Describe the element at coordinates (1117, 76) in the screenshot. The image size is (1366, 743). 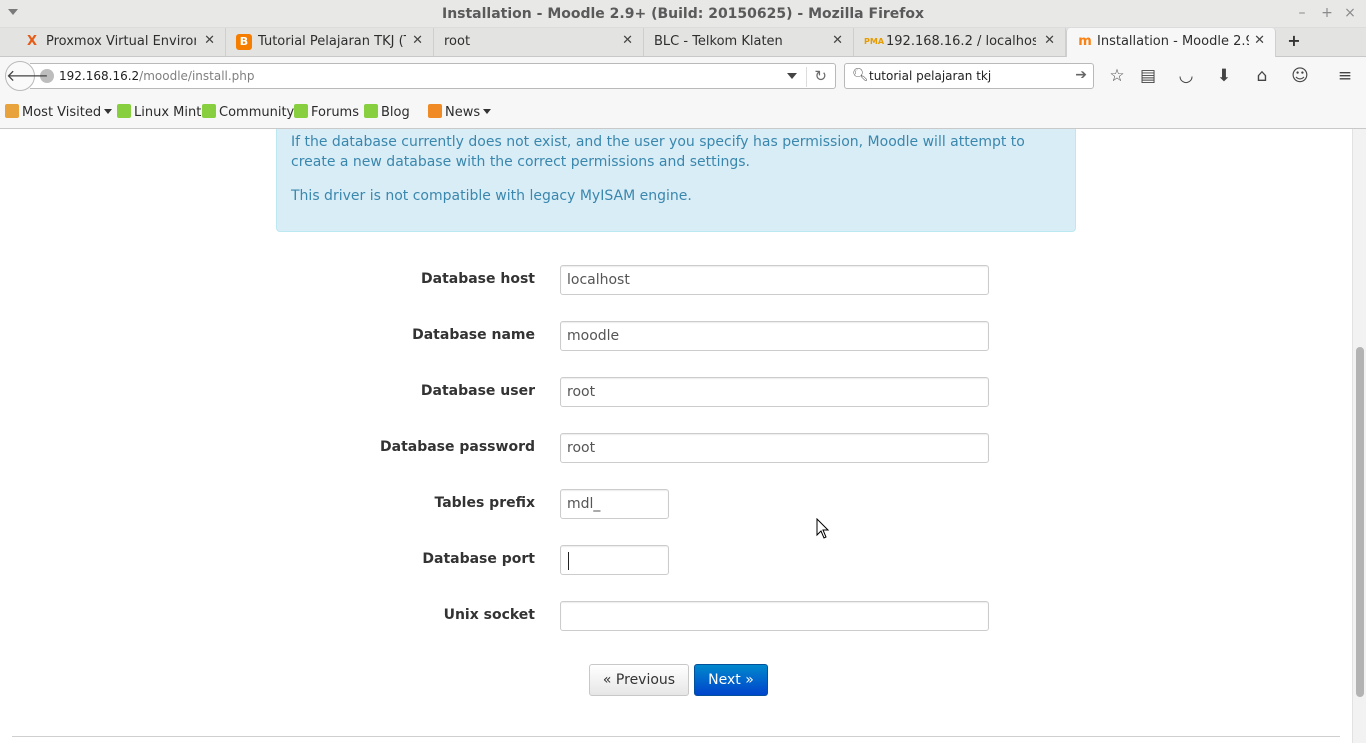
I see `bookmark-star-icon: ☆` at that location.